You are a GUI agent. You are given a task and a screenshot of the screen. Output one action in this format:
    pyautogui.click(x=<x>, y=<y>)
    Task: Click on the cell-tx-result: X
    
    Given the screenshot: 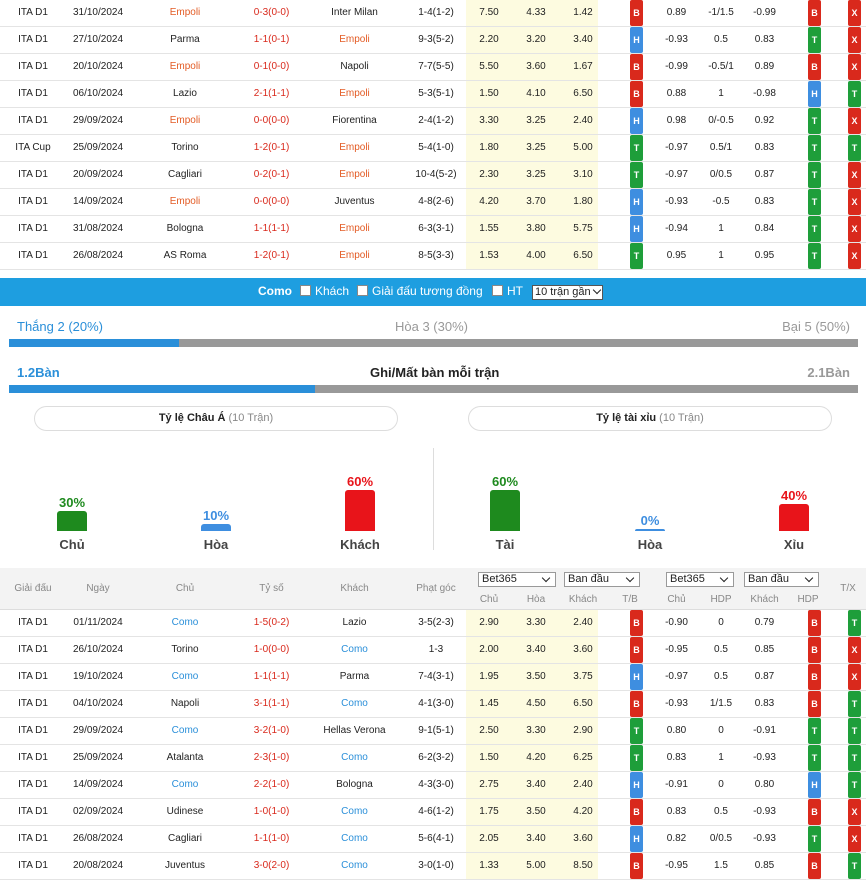 What is the action you would take?
    pyautogui.click(x=848, y=839)
    